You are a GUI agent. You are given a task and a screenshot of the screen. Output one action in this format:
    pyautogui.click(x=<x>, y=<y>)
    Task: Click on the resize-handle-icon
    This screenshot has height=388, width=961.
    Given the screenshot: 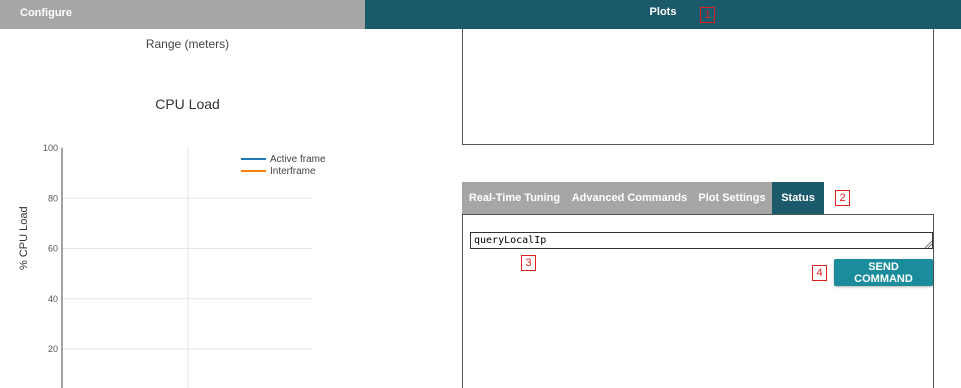 What is the action you would take?
    pyautogui.click(x=928, y=244)
    